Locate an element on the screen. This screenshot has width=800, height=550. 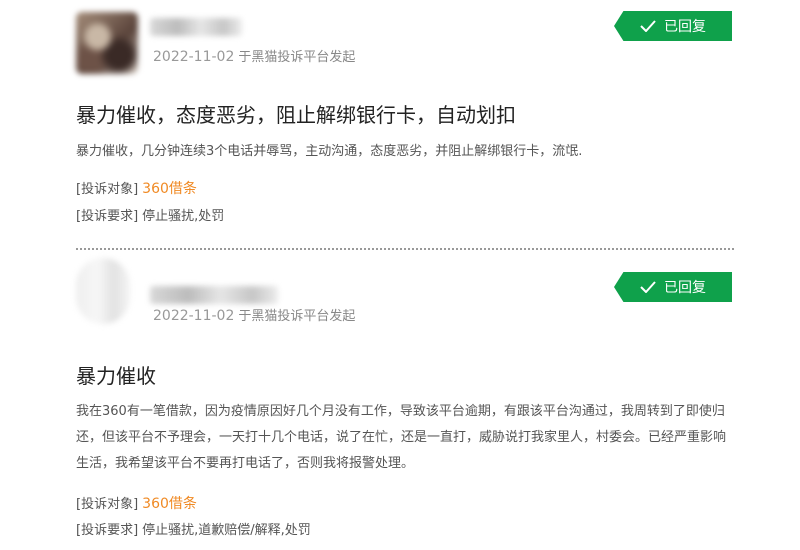
post-content: 暴力催收，几分钟连续3个电话并辱骂，主动沟通，态度恶劣，并阻止解绑银行卡，流氓. is located at coordinates (329, 151).